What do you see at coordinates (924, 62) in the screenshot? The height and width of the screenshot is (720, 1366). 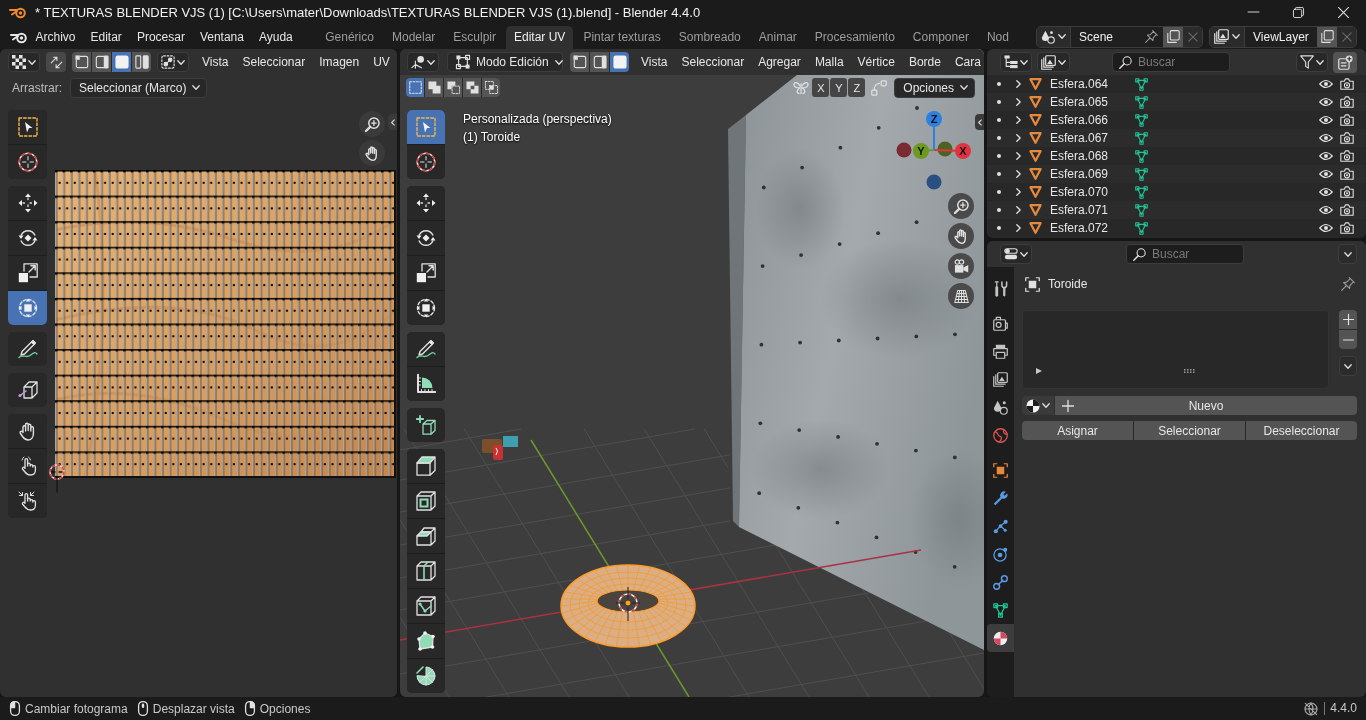 I see `menu-item: Borde` at bounding box center [924, 62].